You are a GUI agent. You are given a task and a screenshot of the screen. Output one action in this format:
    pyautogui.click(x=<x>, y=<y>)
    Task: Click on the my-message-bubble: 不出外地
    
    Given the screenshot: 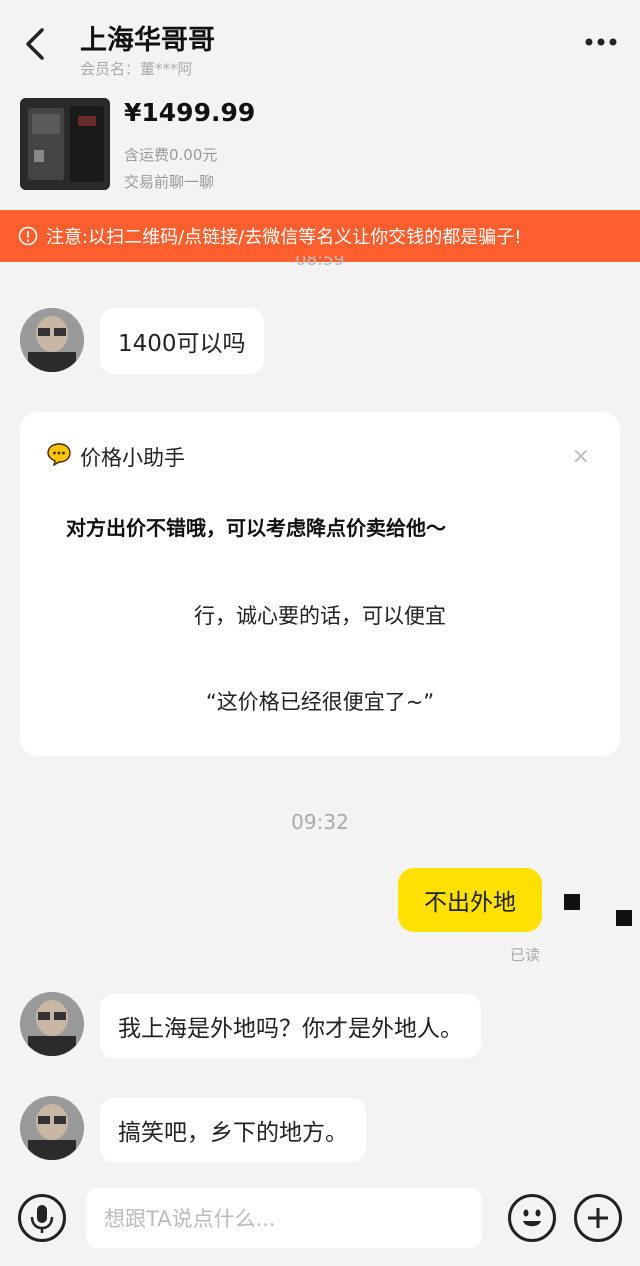 What is the action you would take?
    pyautogui.click(x=470, y=900)
    